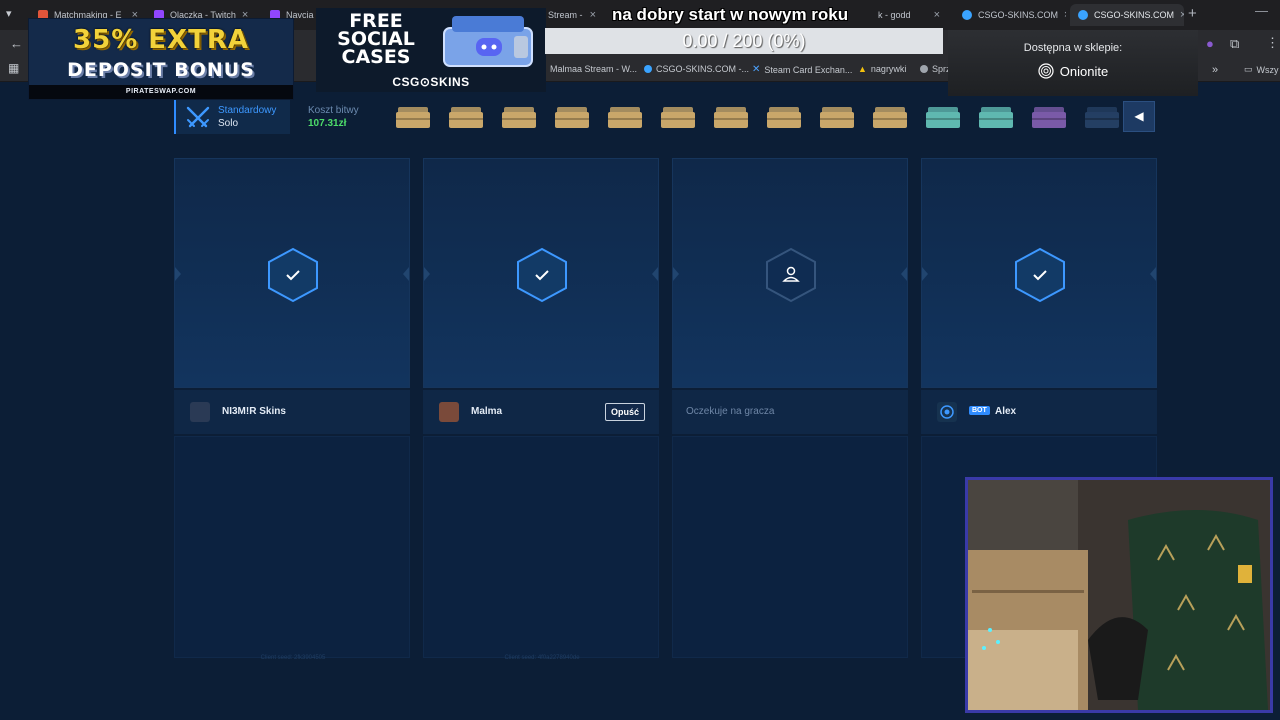  Describe the element at coordinates (1248, 69) in the screenshot. I see `folder-icon: ▭` at that location.